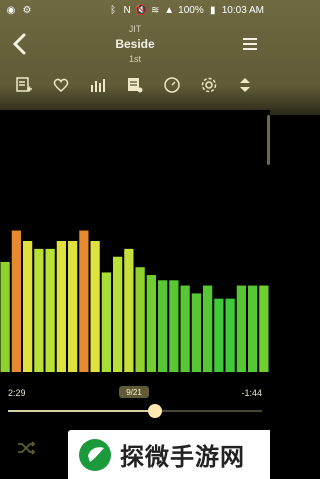 The width and height of the screenshot is (320, 479). What do you see at coordinates (141, 10) in the screenshot?
I see `mute-icon: 🔇` at bounding box center [141, 10].